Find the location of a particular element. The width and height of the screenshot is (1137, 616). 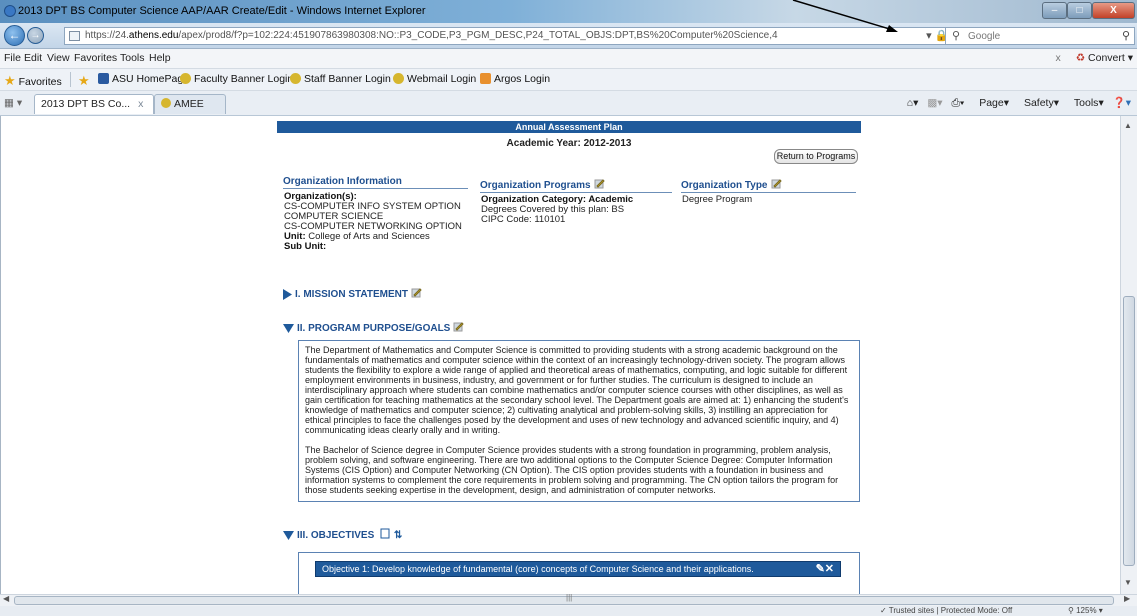

vertical-scrollbar: ▲ ▼ is located at coordinates (1128, 355).